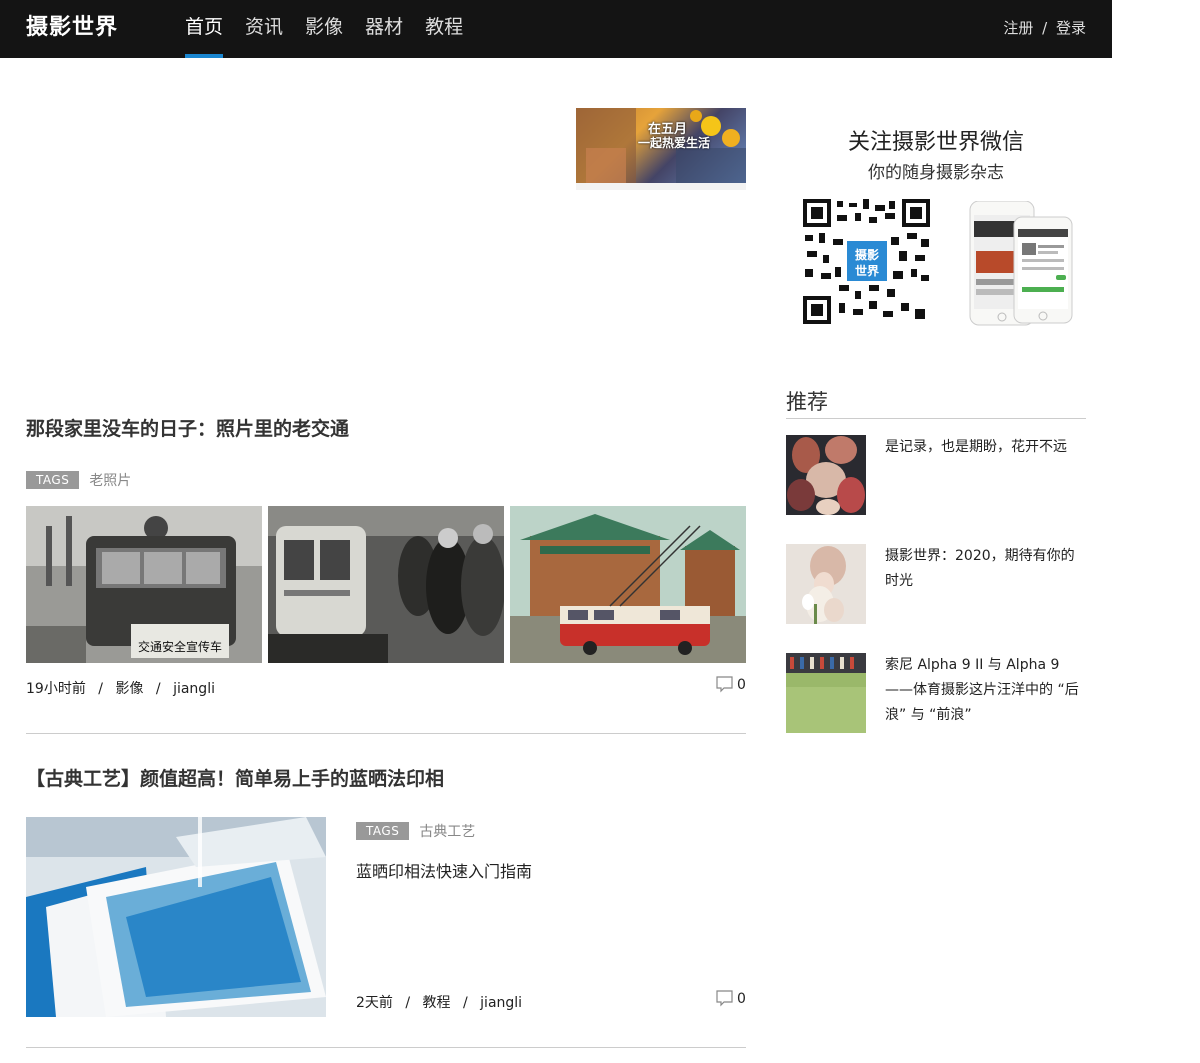 The height and width of the screenshot is (1063, 1200). I want to click on nav-item-tutorials: 教程, so click(444, 29).